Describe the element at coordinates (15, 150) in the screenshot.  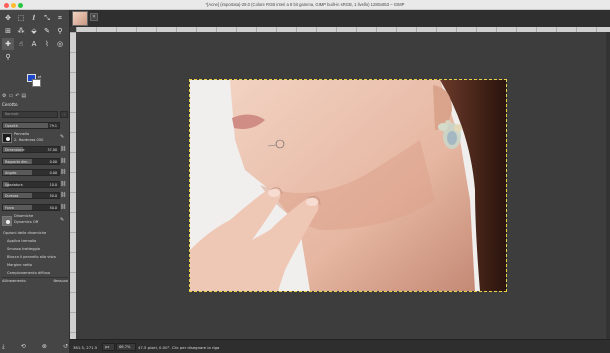
I see `slider-label: Dimensione` at that location.